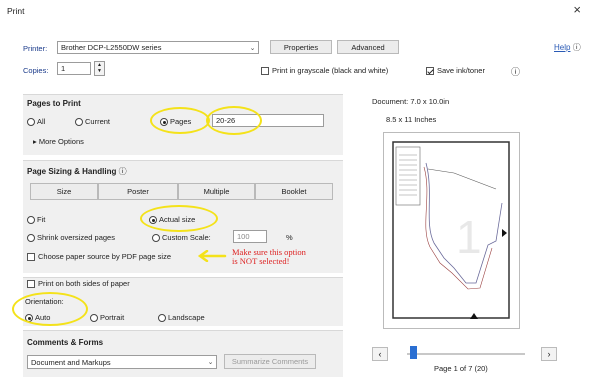  What do you see at coordinates (31, 122) in the screenshot?
I see `all-radio` at bounding box center [31, 122].